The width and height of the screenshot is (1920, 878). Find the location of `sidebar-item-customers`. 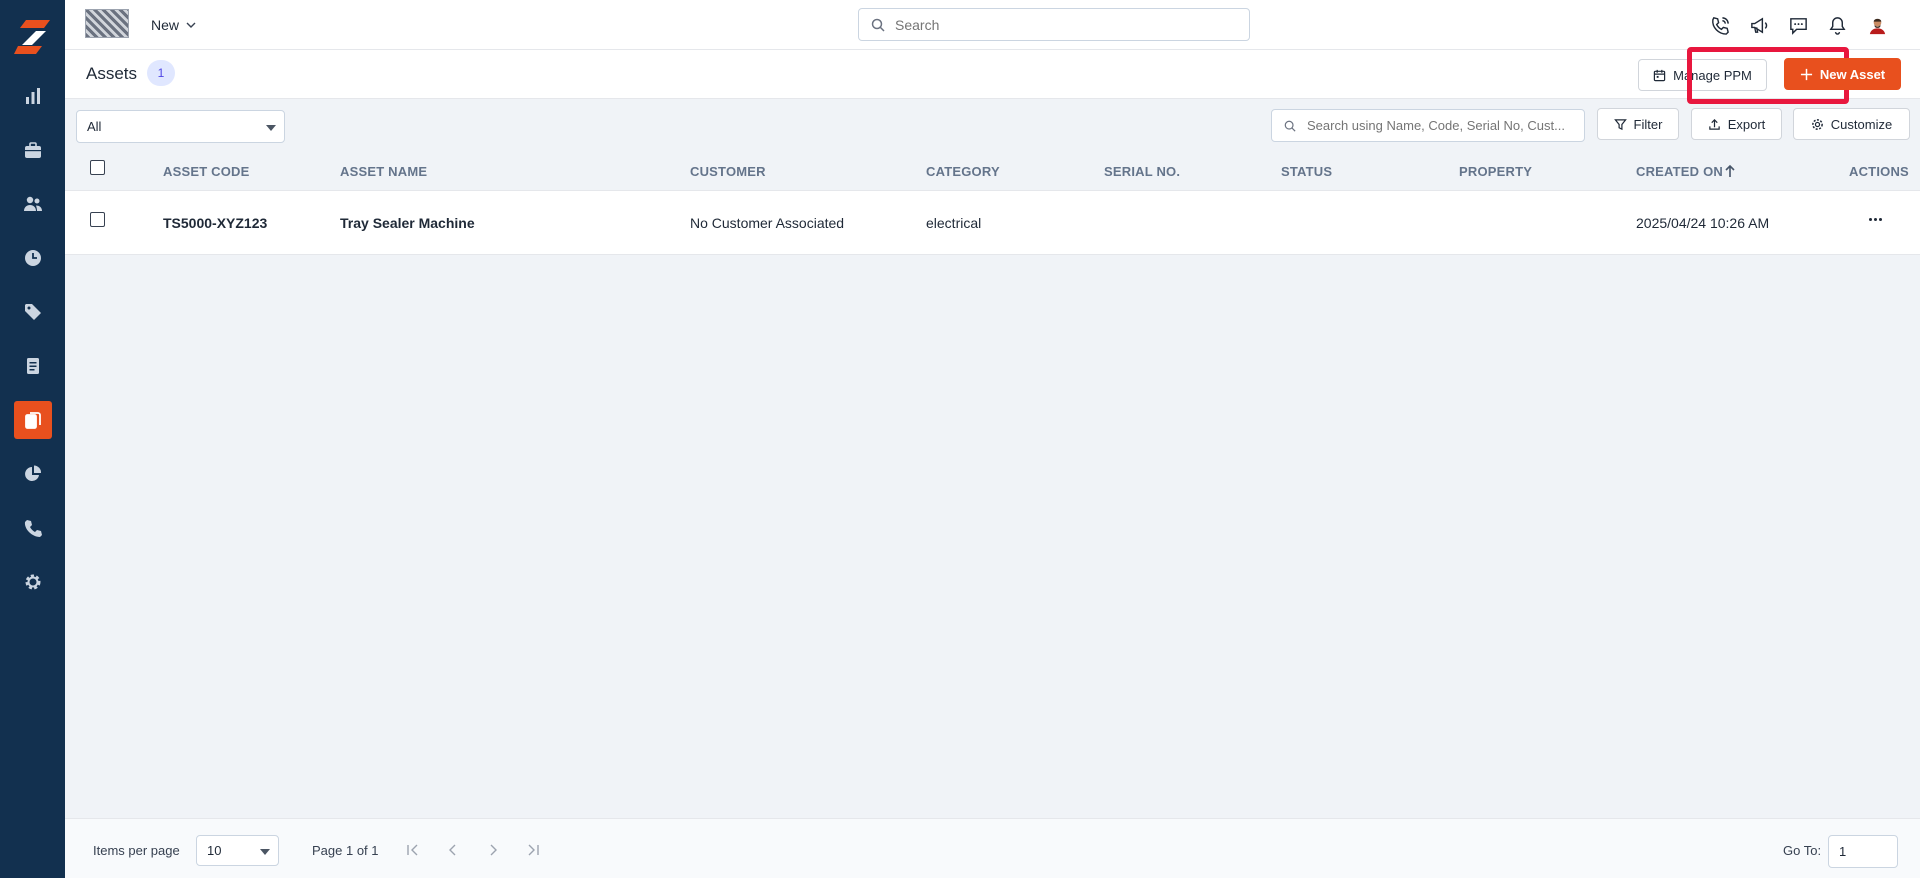

sidebar-item-customers is located at coordinates (33, 204).